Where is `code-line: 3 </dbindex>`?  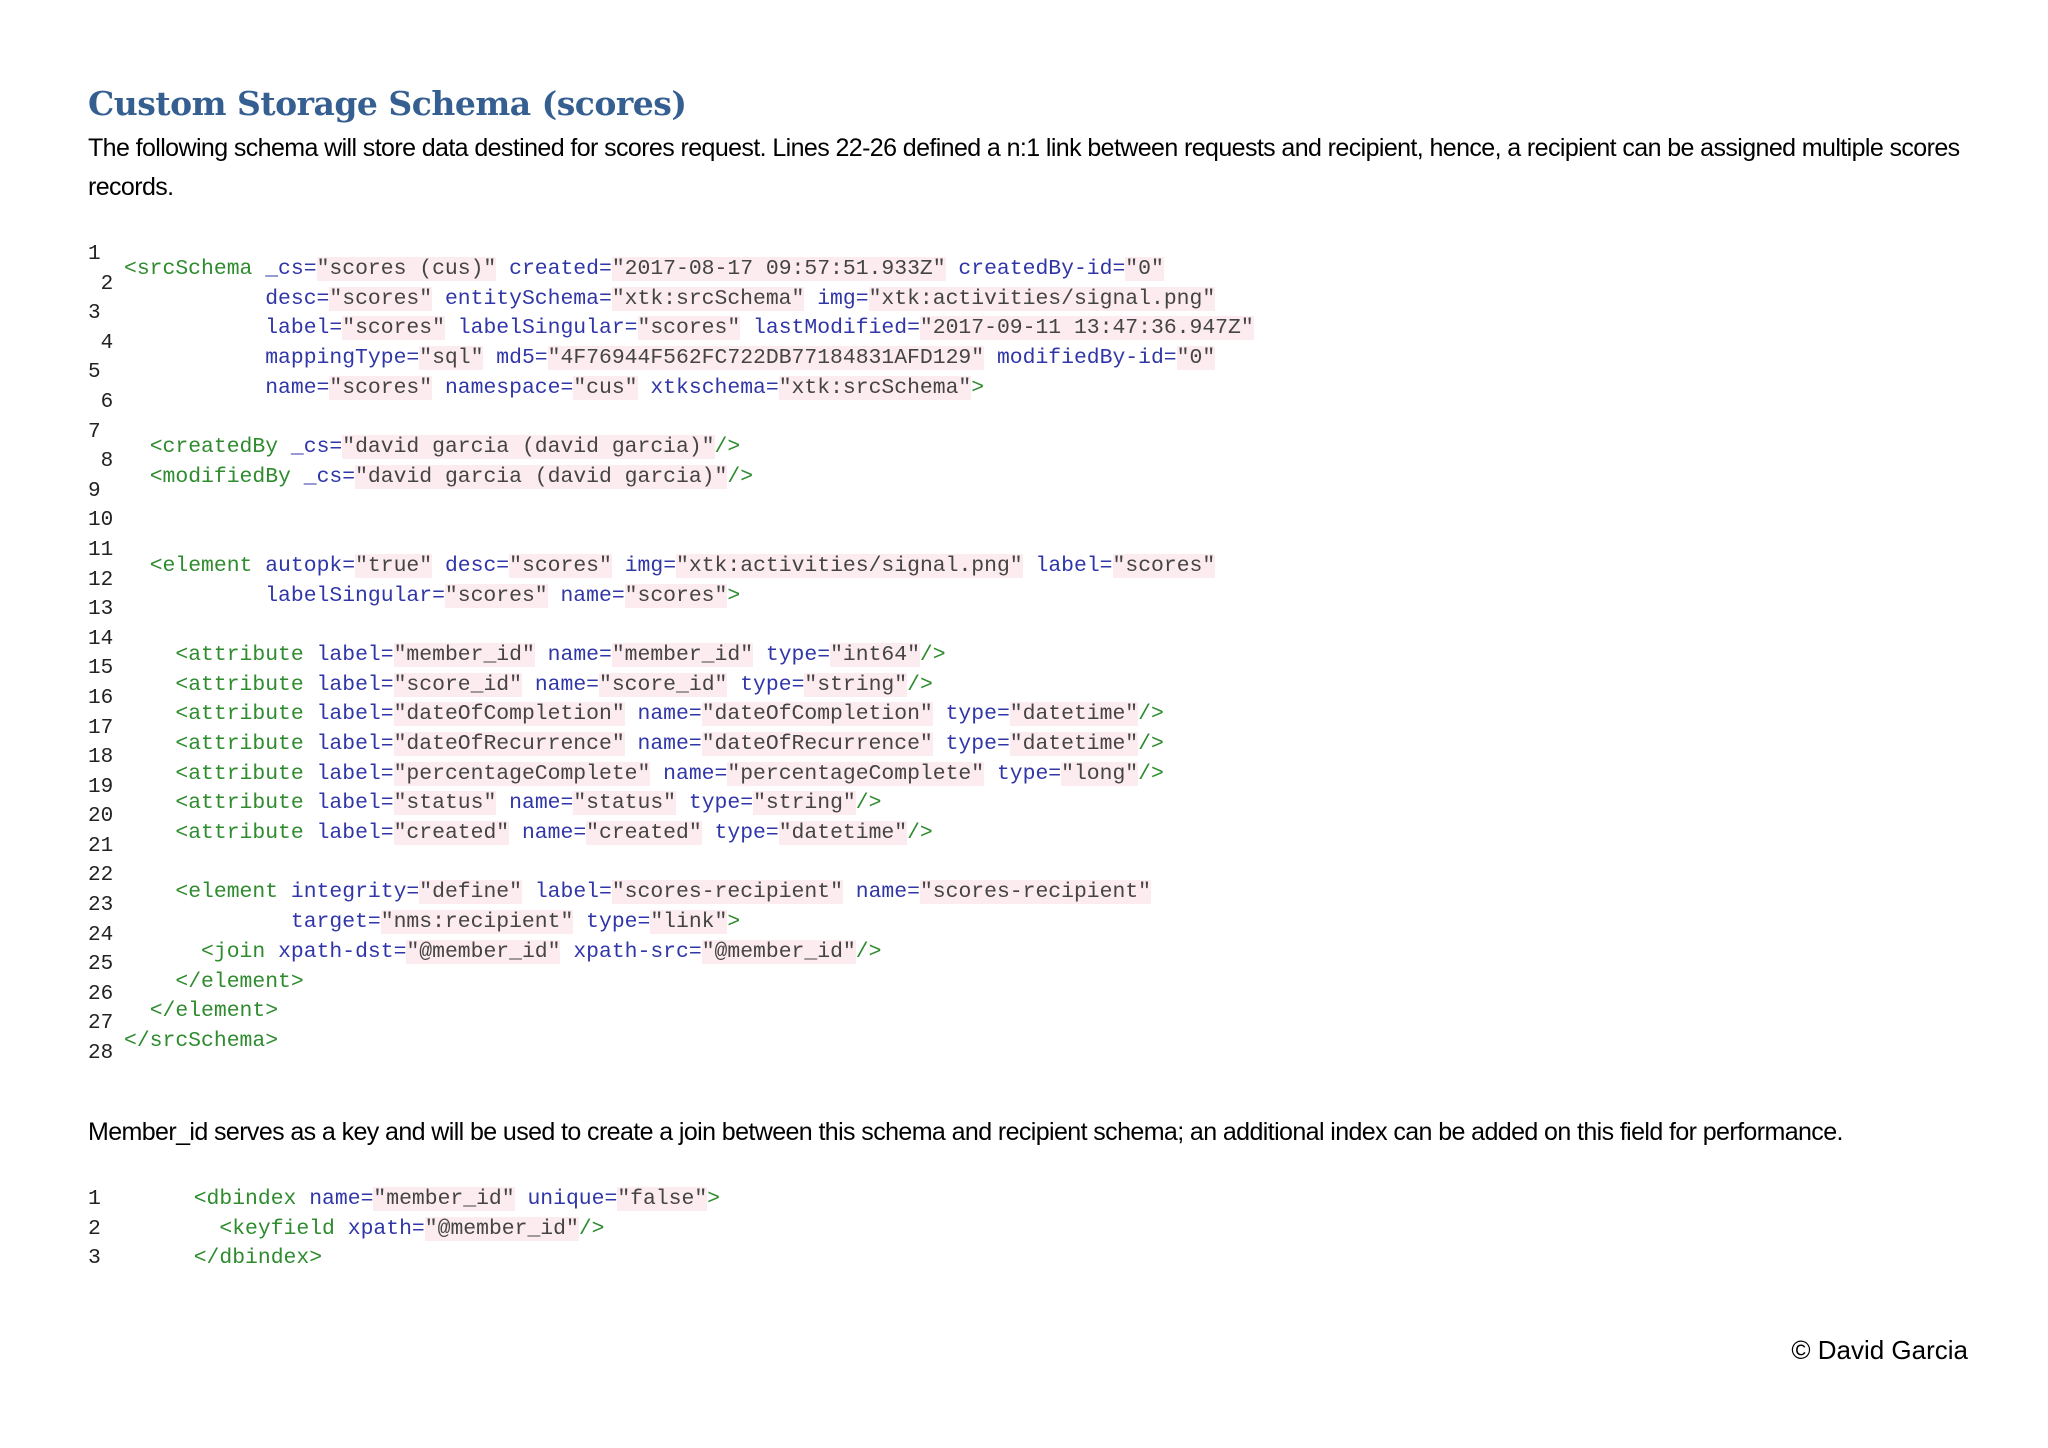 code-line: 3 </dbindex> is located at coordinates (404, 1259).